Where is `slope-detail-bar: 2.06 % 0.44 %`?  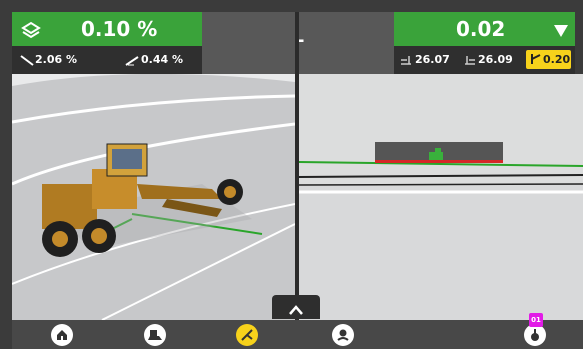 slope-detail-bar: 2.06 % 0.44 % is located at coordinates (107, 60).